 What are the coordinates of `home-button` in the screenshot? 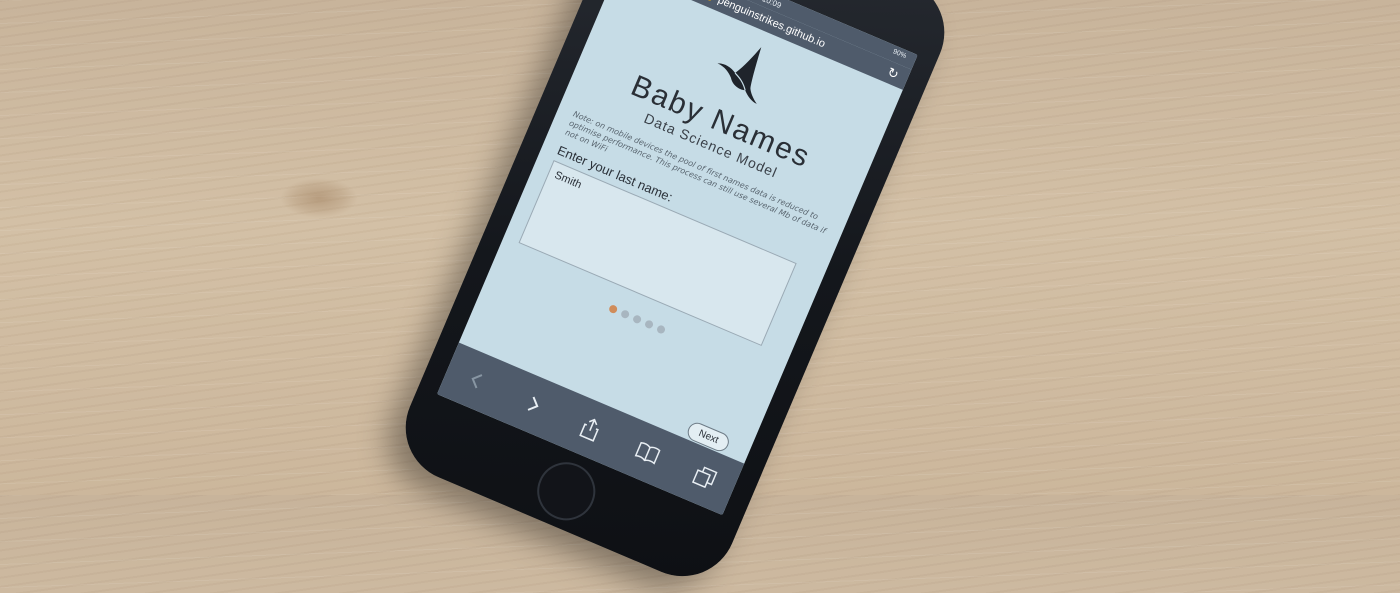 It's located at (566, 491).